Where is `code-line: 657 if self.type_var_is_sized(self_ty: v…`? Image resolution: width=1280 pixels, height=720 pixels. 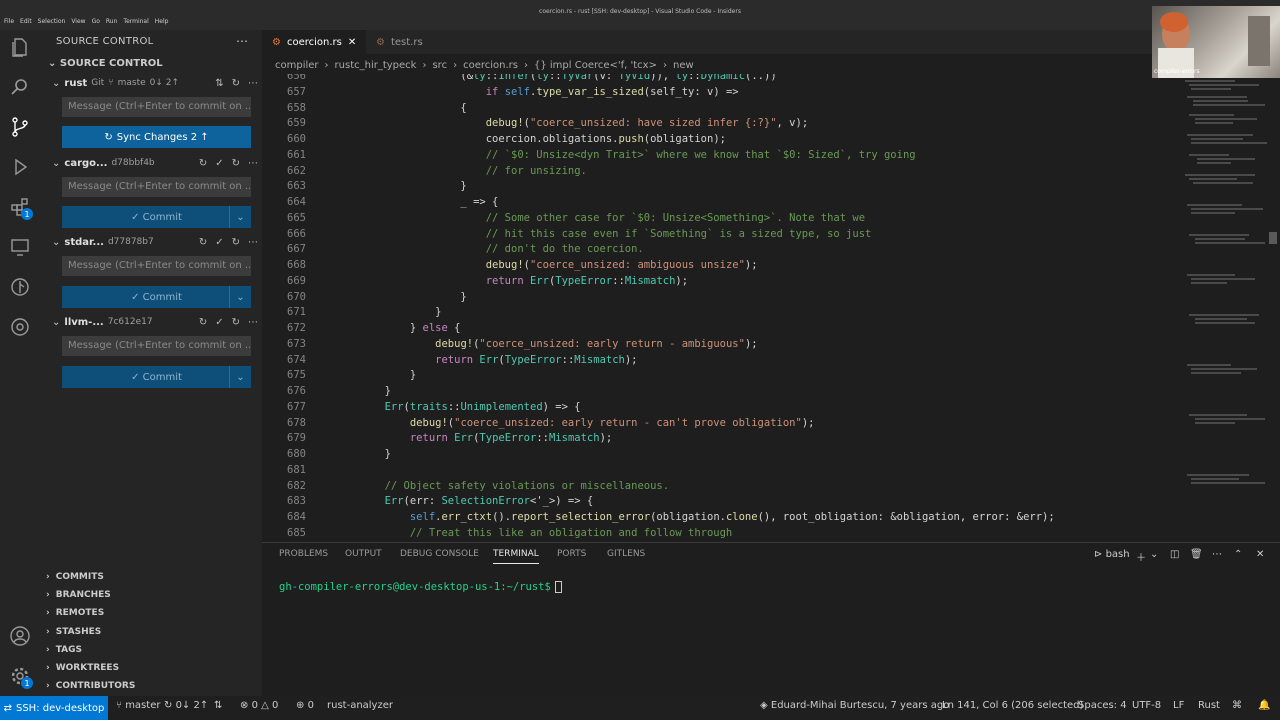 code-line: 657 if self.type_var_is_sized(self_ty: v… is located at coordinates (719, 94).